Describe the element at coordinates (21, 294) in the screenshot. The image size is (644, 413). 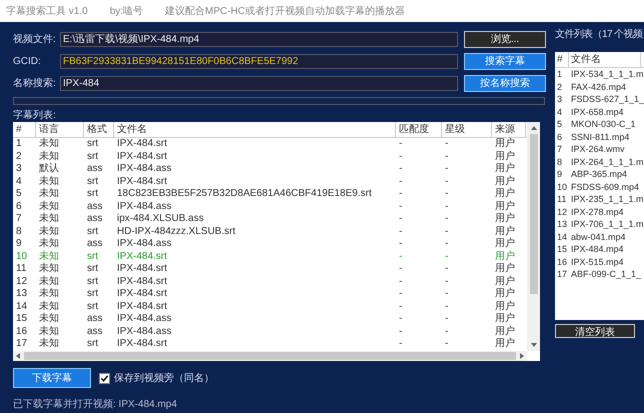
I see `table-cell-text: 13` at that location.